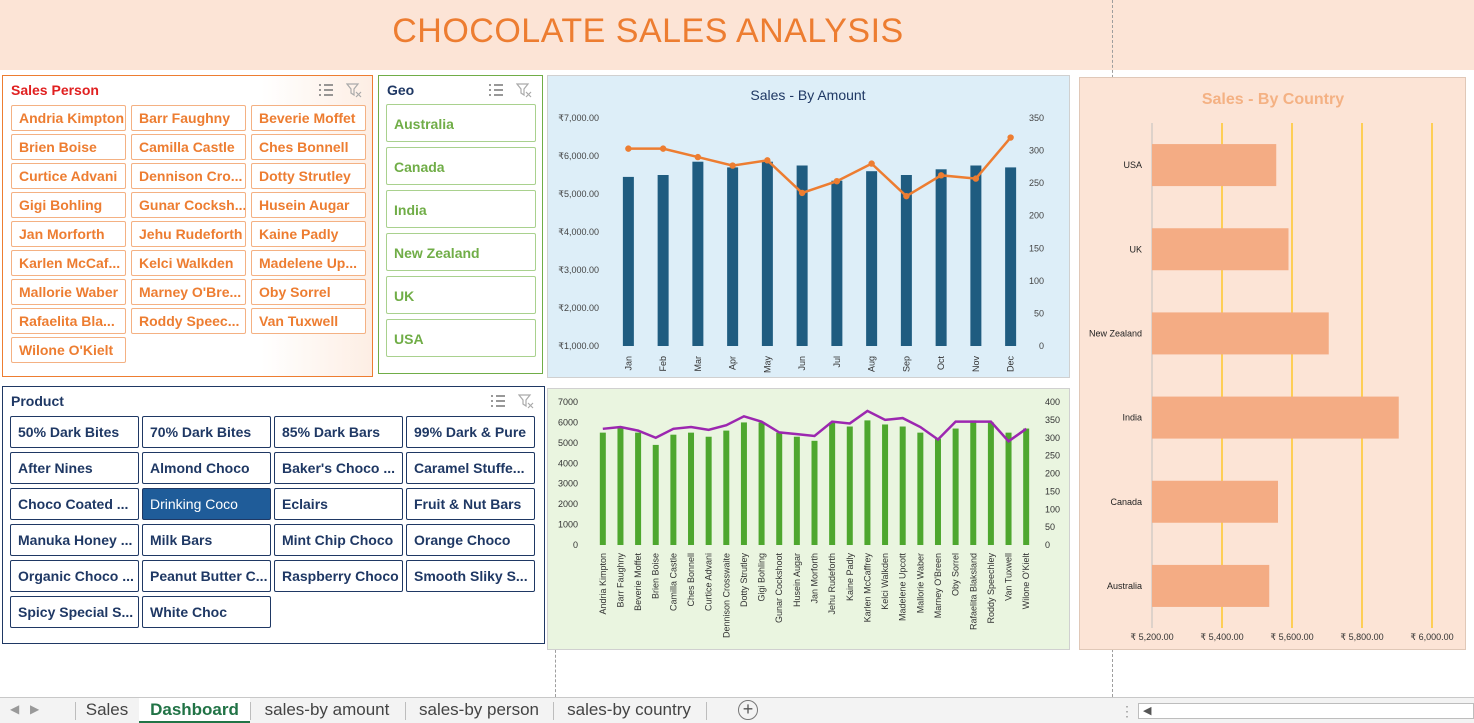 Image resolution: width=1474 pixels, height=723 pixels. Describe the element at coordinates (629, 710) in the screenshot. I see `tab-sales-by-country: sales-by country` at that location.